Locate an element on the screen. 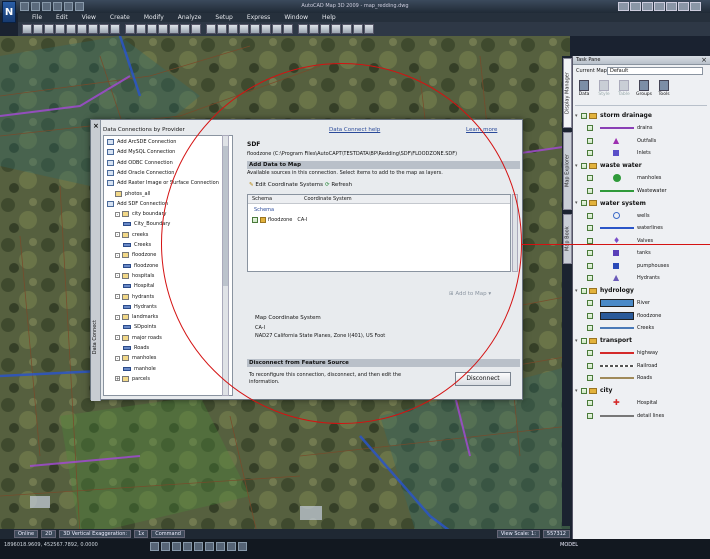 The image size is (710, 559). data-tool-button: Data is located at coordinates (584, 92).